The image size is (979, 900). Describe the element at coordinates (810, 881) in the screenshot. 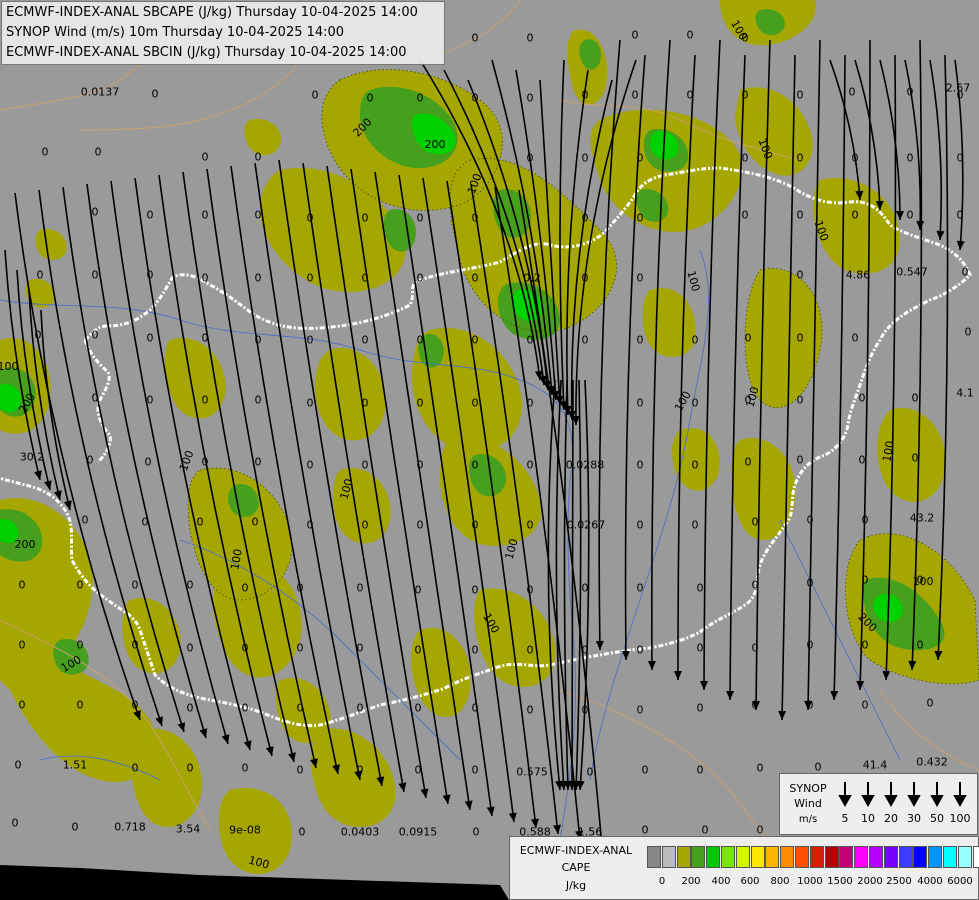

I see `legend-tick-label: 1000` at that location.